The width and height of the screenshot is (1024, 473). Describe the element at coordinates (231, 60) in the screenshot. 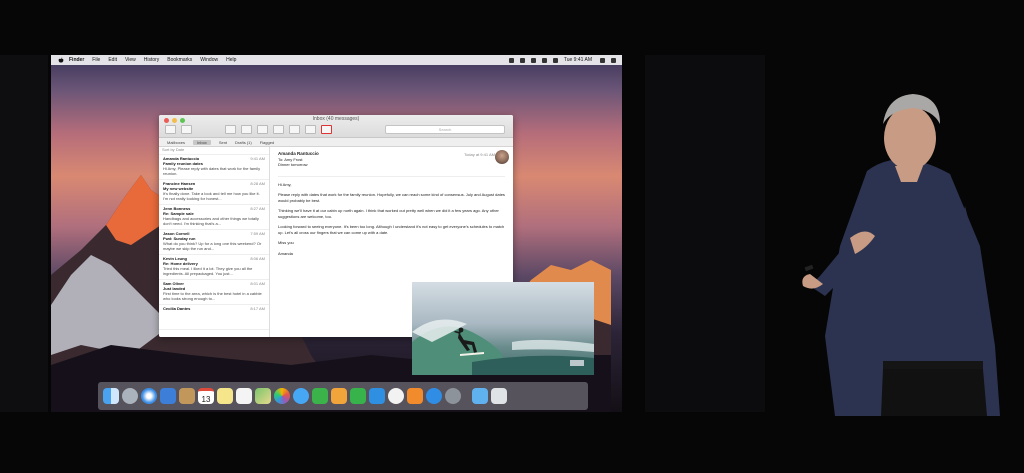

I see `menu-help: Help` at that location.